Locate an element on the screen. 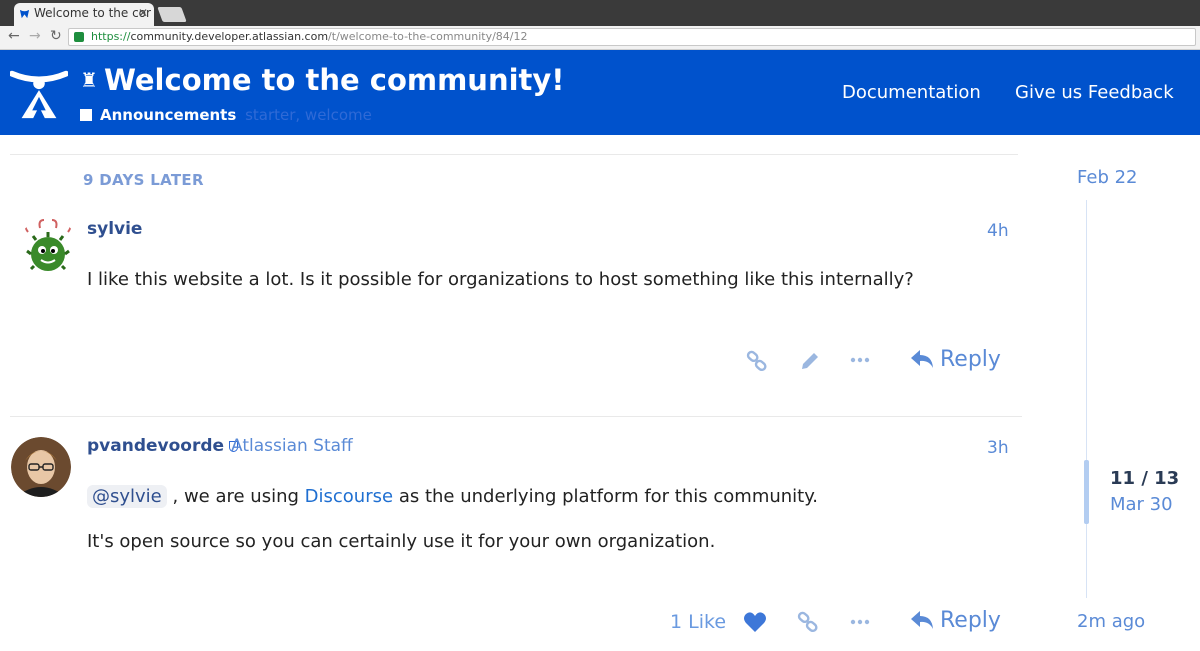 This screenshot has width=1200, height=651. topic-tags: starter, welcome is located at coordinates (308, 115).